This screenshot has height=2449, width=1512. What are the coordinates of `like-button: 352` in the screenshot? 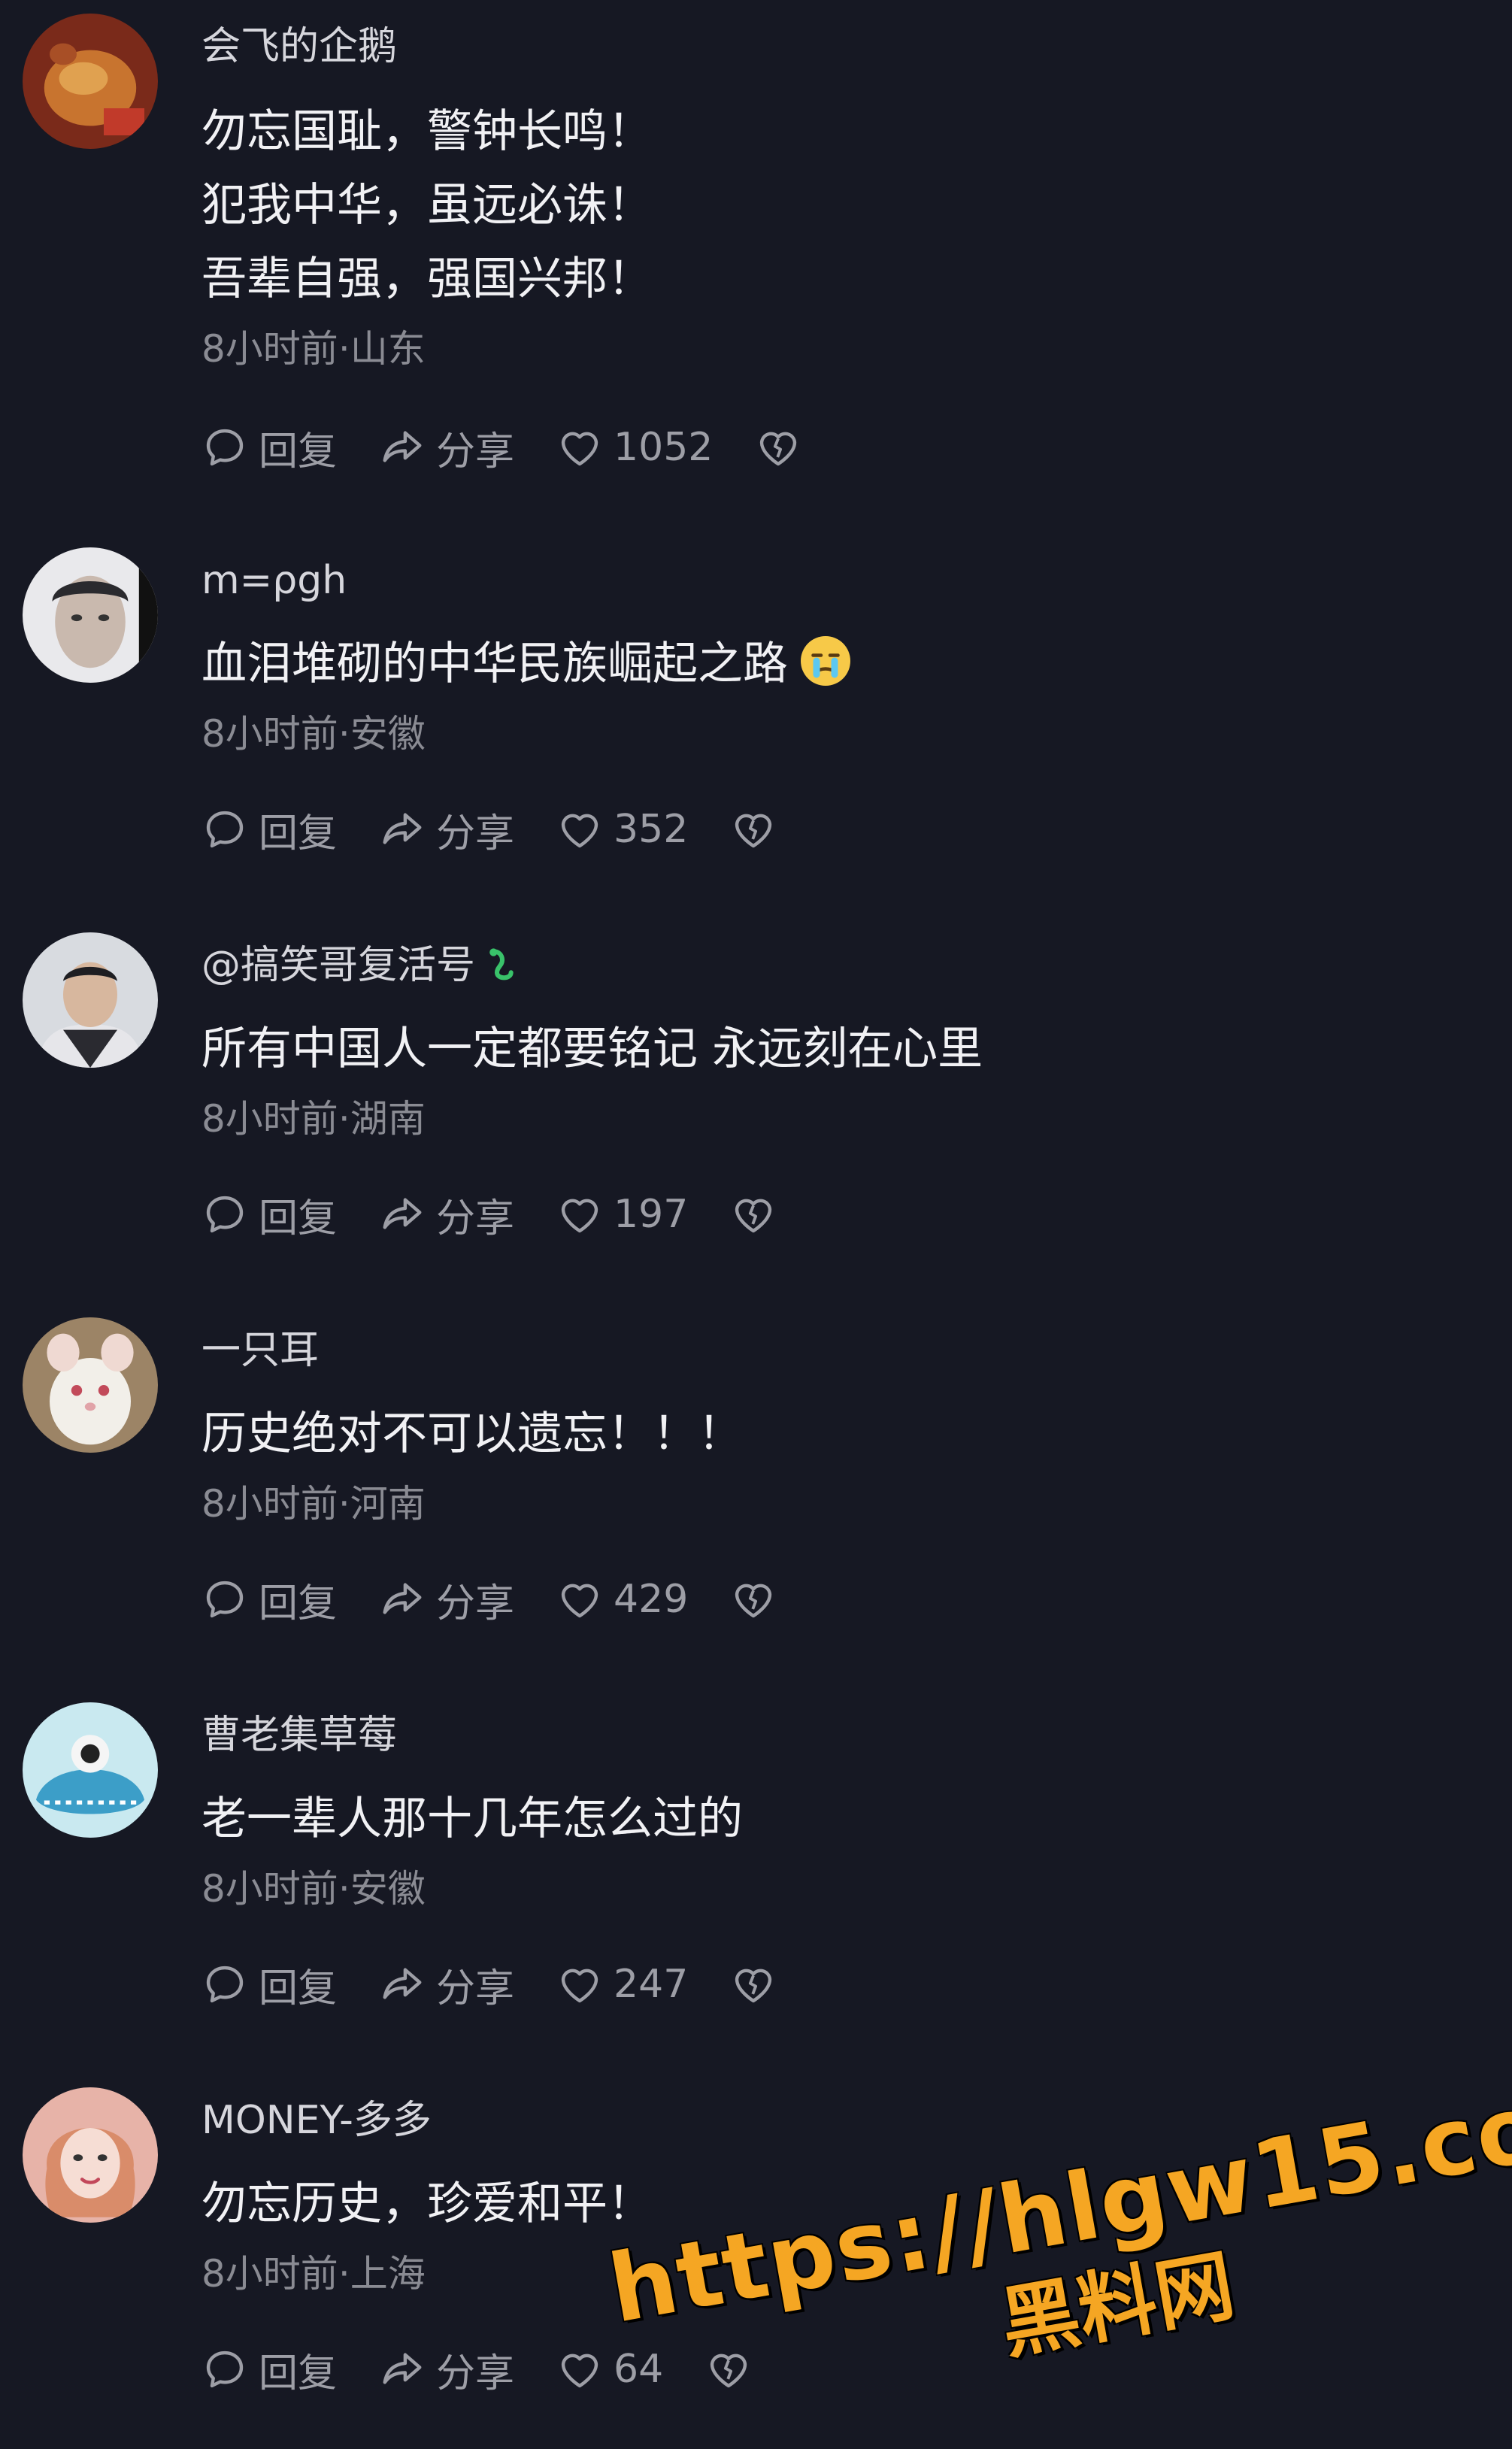 It's located at (622, 829).